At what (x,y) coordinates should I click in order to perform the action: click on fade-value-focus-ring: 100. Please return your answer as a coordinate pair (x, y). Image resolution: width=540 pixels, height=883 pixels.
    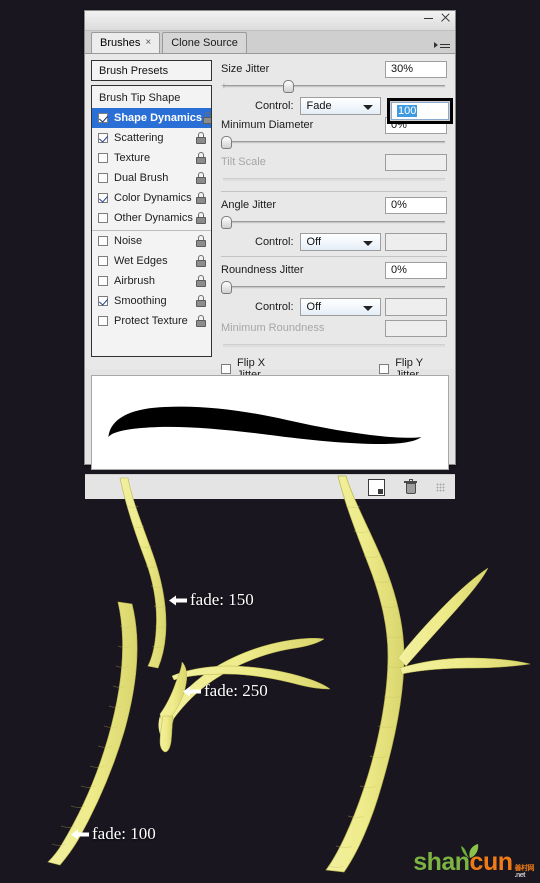
    Looking at the image, I should click on (420, 111).